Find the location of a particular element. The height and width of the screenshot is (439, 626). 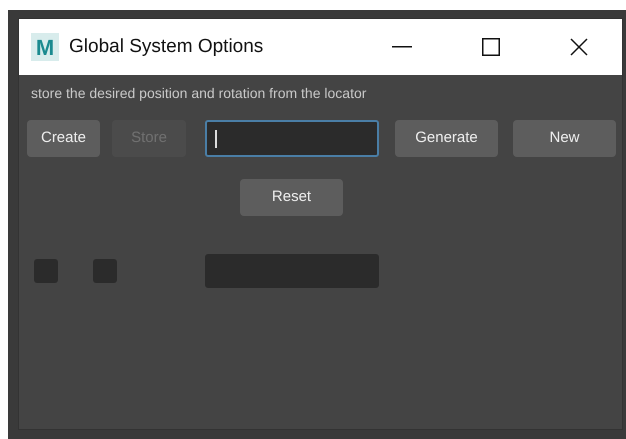

action-button: Generate is located at coordinates (446, 138).